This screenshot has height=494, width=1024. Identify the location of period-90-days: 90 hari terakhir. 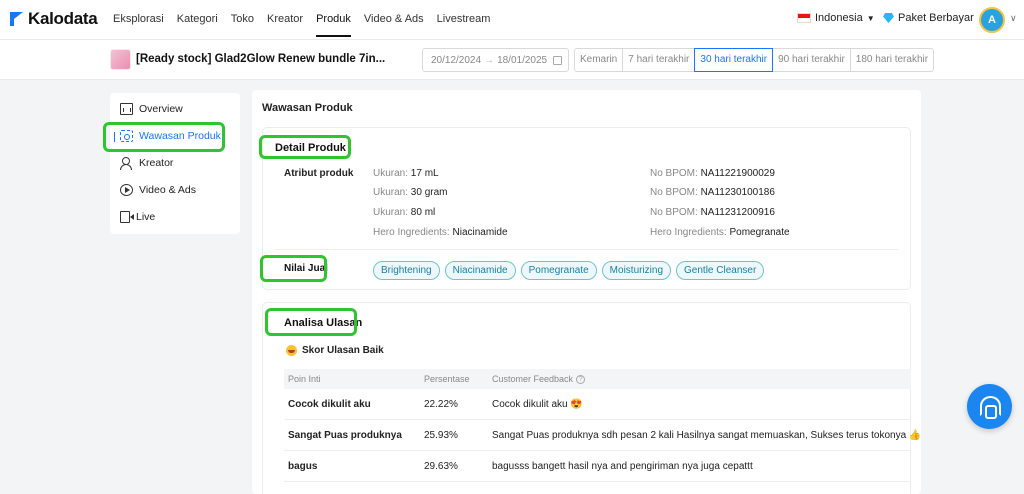
(811, 60).